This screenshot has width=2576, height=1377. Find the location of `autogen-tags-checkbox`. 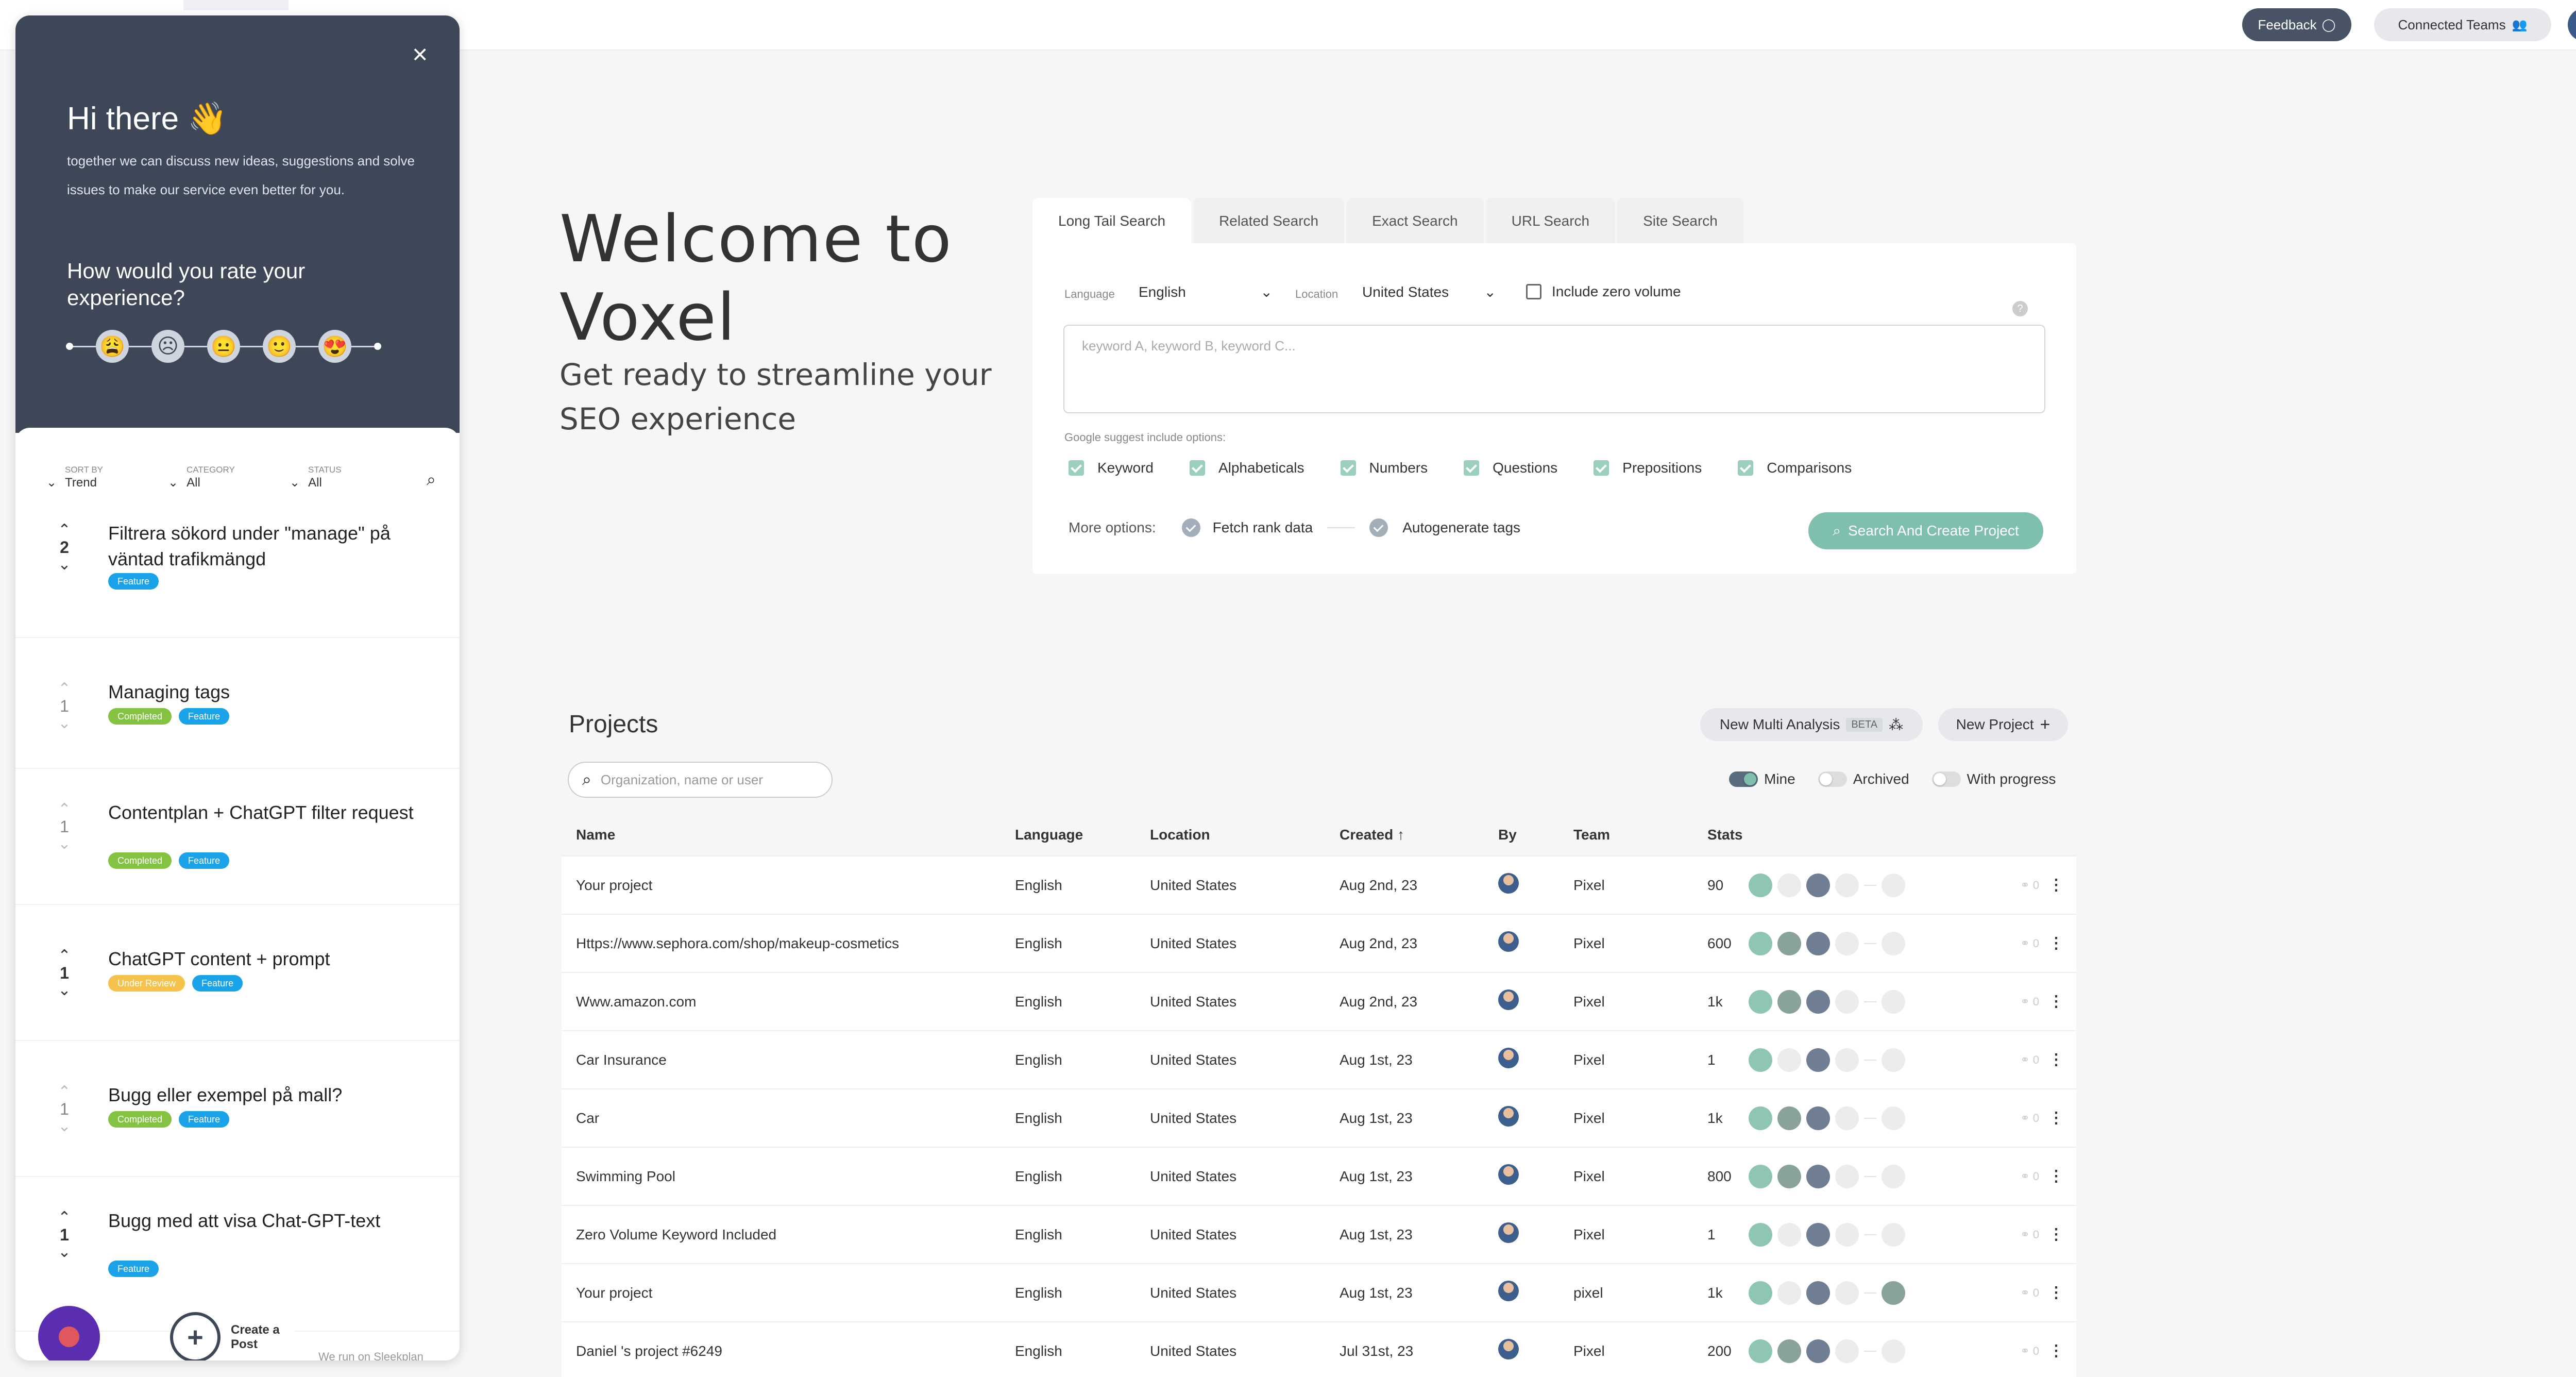

autogen-tags-checkbox is located at coordinates (1378, 527).